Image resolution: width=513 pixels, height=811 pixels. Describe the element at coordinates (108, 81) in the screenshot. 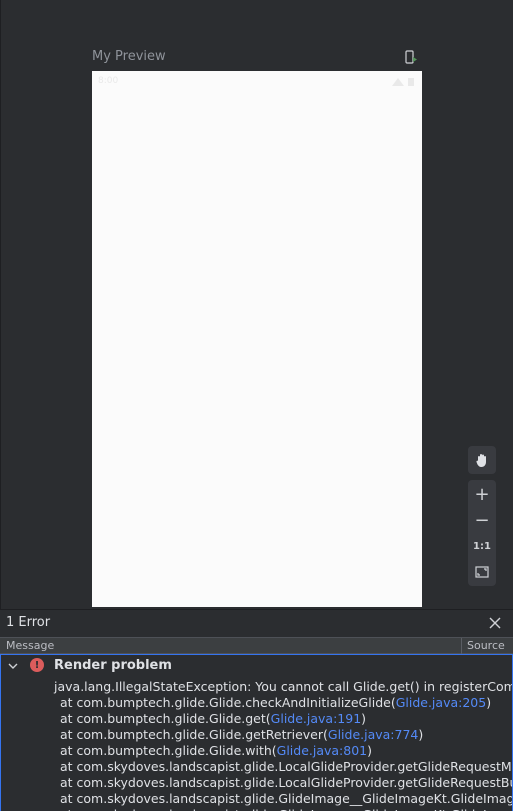

I see `status-time: 8:00` at that location.